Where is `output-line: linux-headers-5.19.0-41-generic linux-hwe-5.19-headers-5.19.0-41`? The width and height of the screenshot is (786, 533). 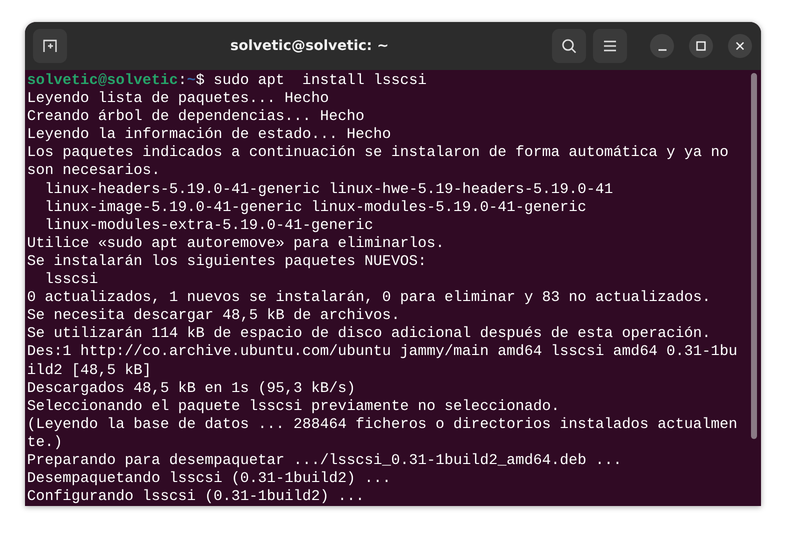
output-line: linux-headers-5.19.0-41-generic linux-hwe-5.19-headers-5.19.0-41 is located at coordinates (329, 190).